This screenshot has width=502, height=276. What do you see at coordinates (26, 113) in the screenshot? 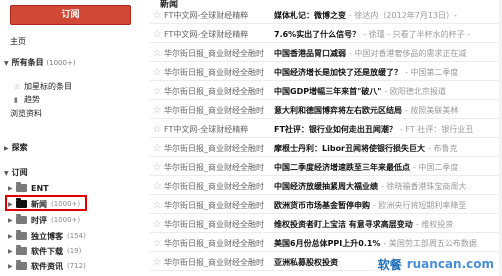
I see `browse-link: 浏览资料` at bounding box center [26, 113].